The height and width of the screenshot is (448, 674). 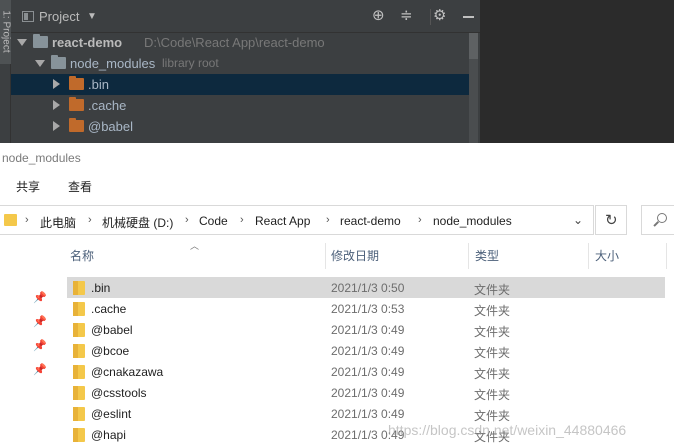 What do you see at coordinates (28, 186) in the screenshot?
I see `ribbon-tab-share: 共享` at bounding box center [28, 186].